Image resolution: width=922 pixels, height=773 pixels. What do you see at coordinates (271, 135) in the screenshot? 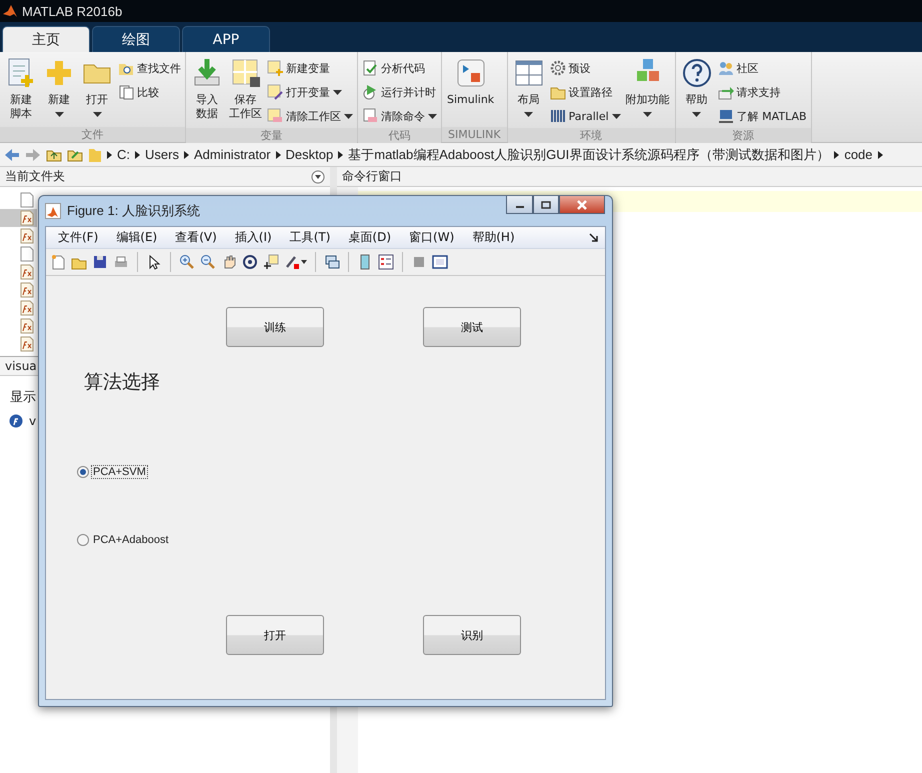
I see `ribbon-group-label: 变量` at bounding box center [271, 135].